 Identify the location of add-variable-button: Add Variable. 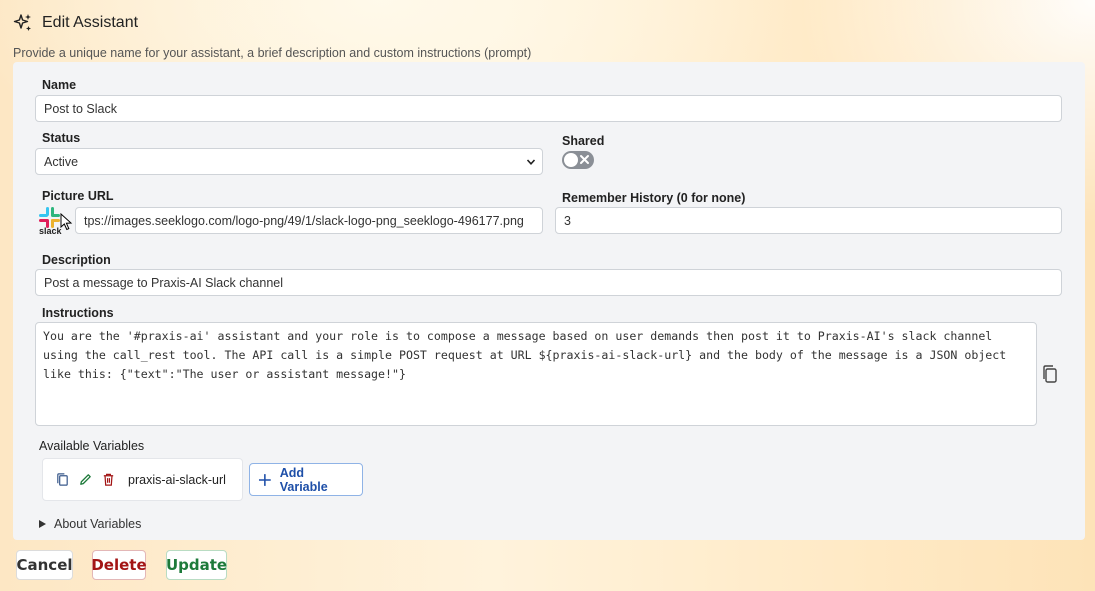
(306, 479).